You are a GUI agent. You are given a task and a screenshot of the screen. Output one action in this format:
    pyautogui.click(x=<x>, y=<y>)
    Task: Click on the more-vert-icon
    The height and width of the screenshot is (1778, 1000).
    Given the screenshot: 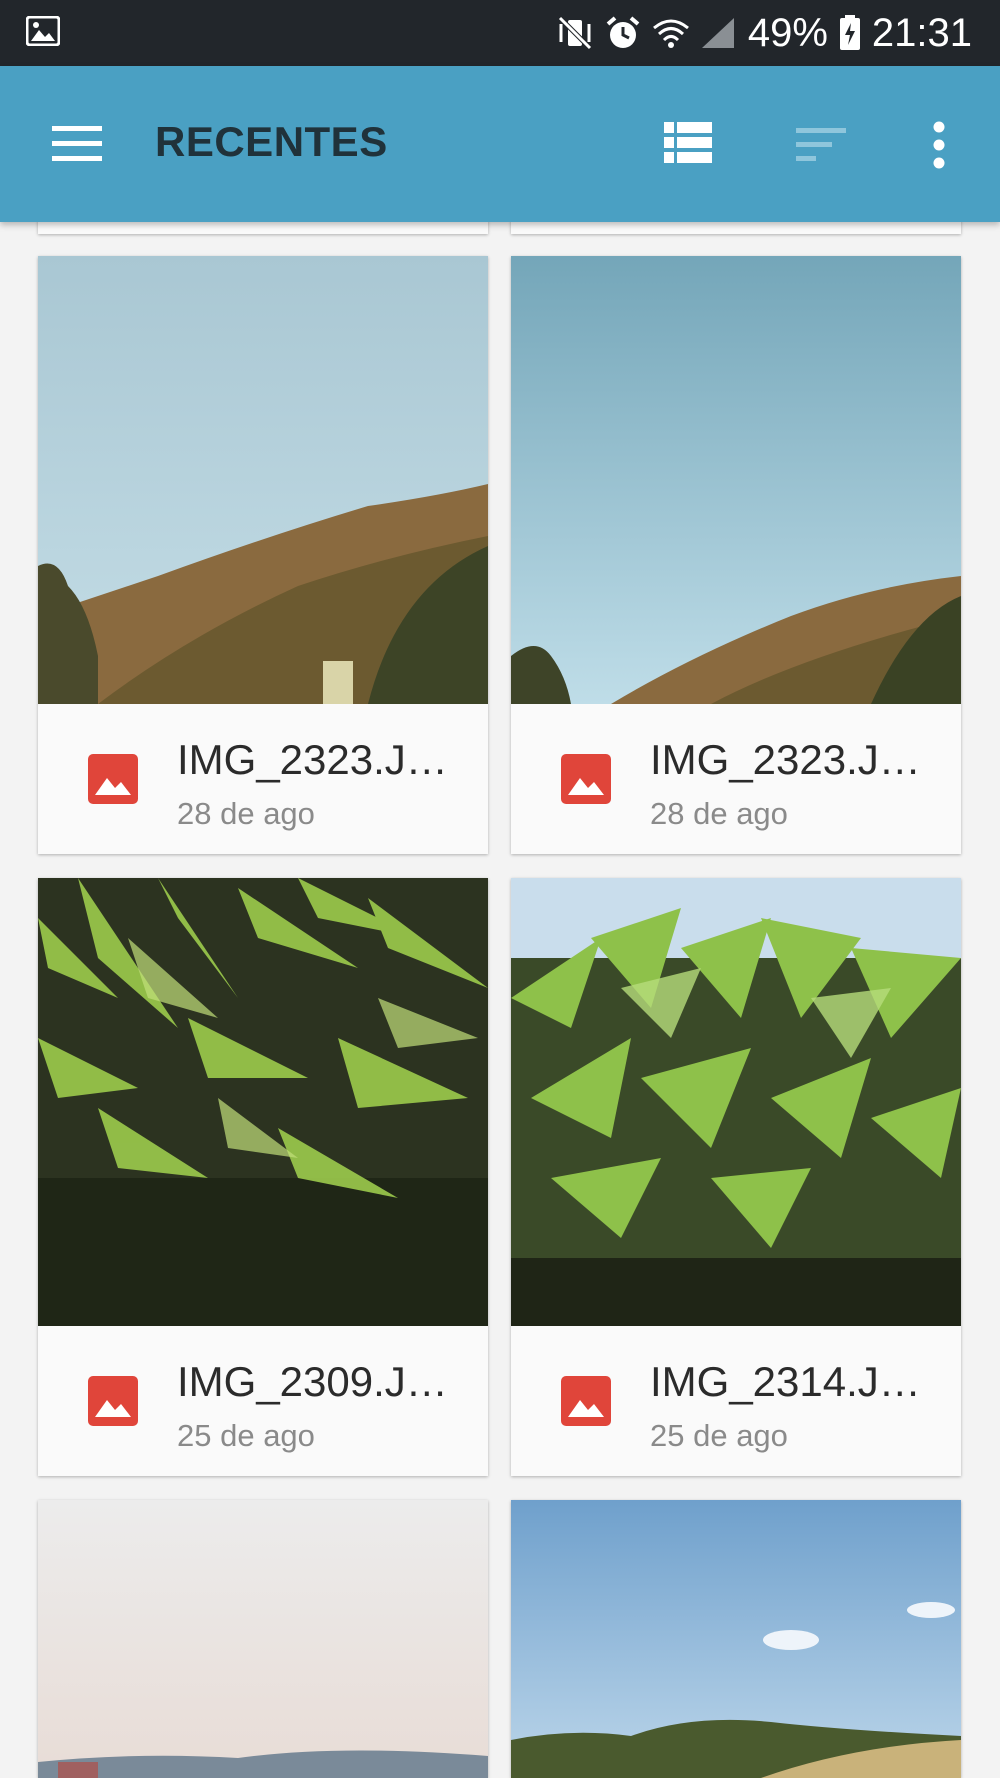 What is the action you would take?
    pyautogui.click(x=939, y=145)
    